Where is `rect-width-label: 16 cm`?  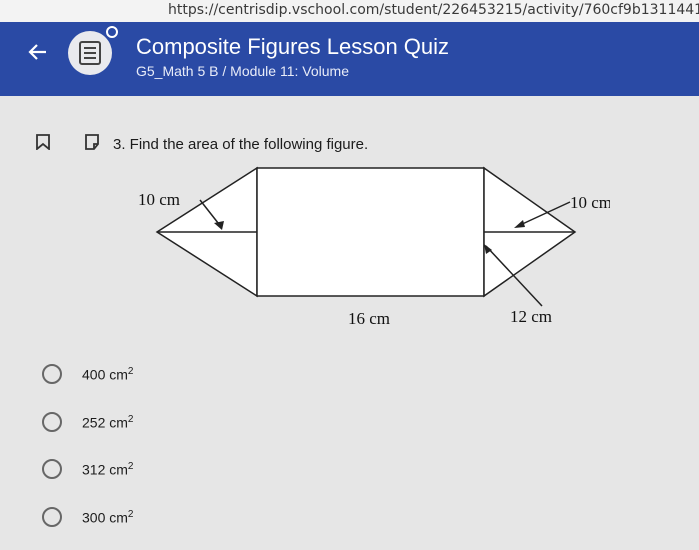
rect-width-label: 16 cm is located at coordinates (369, 318).